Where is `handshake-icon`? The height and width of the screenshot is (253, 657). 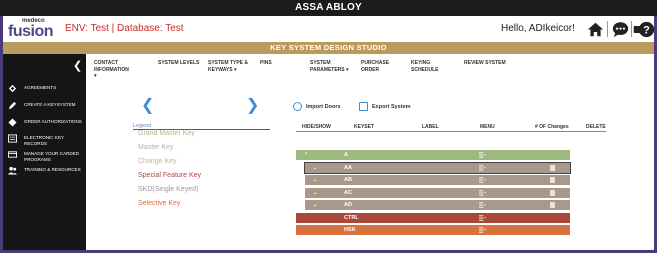 handshake-icon is located at coordinates (12, 88).